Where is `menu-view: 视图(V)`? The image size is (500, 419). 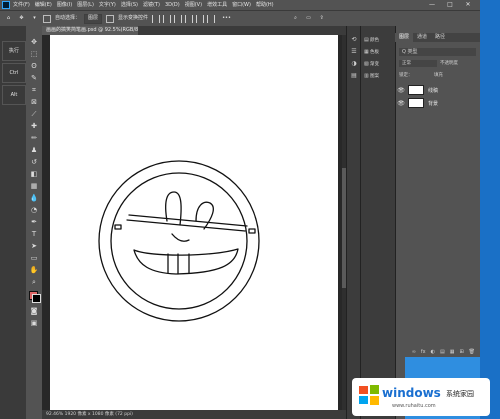
menu-view: 视图(V) is located at coordinates (193, 5).